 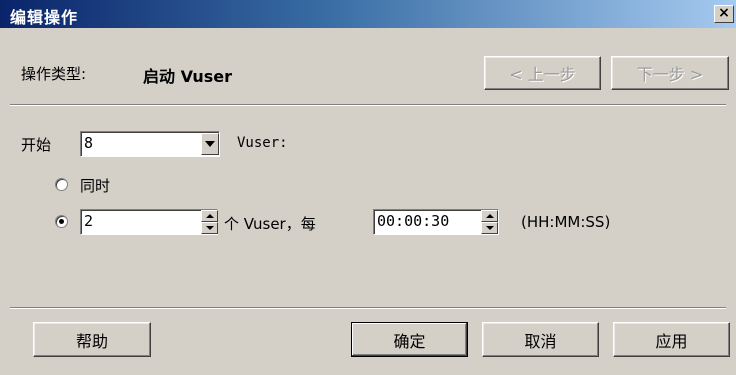 I want to click on operation-type-value: 启动 Vuser, so click(x=188, y=76).